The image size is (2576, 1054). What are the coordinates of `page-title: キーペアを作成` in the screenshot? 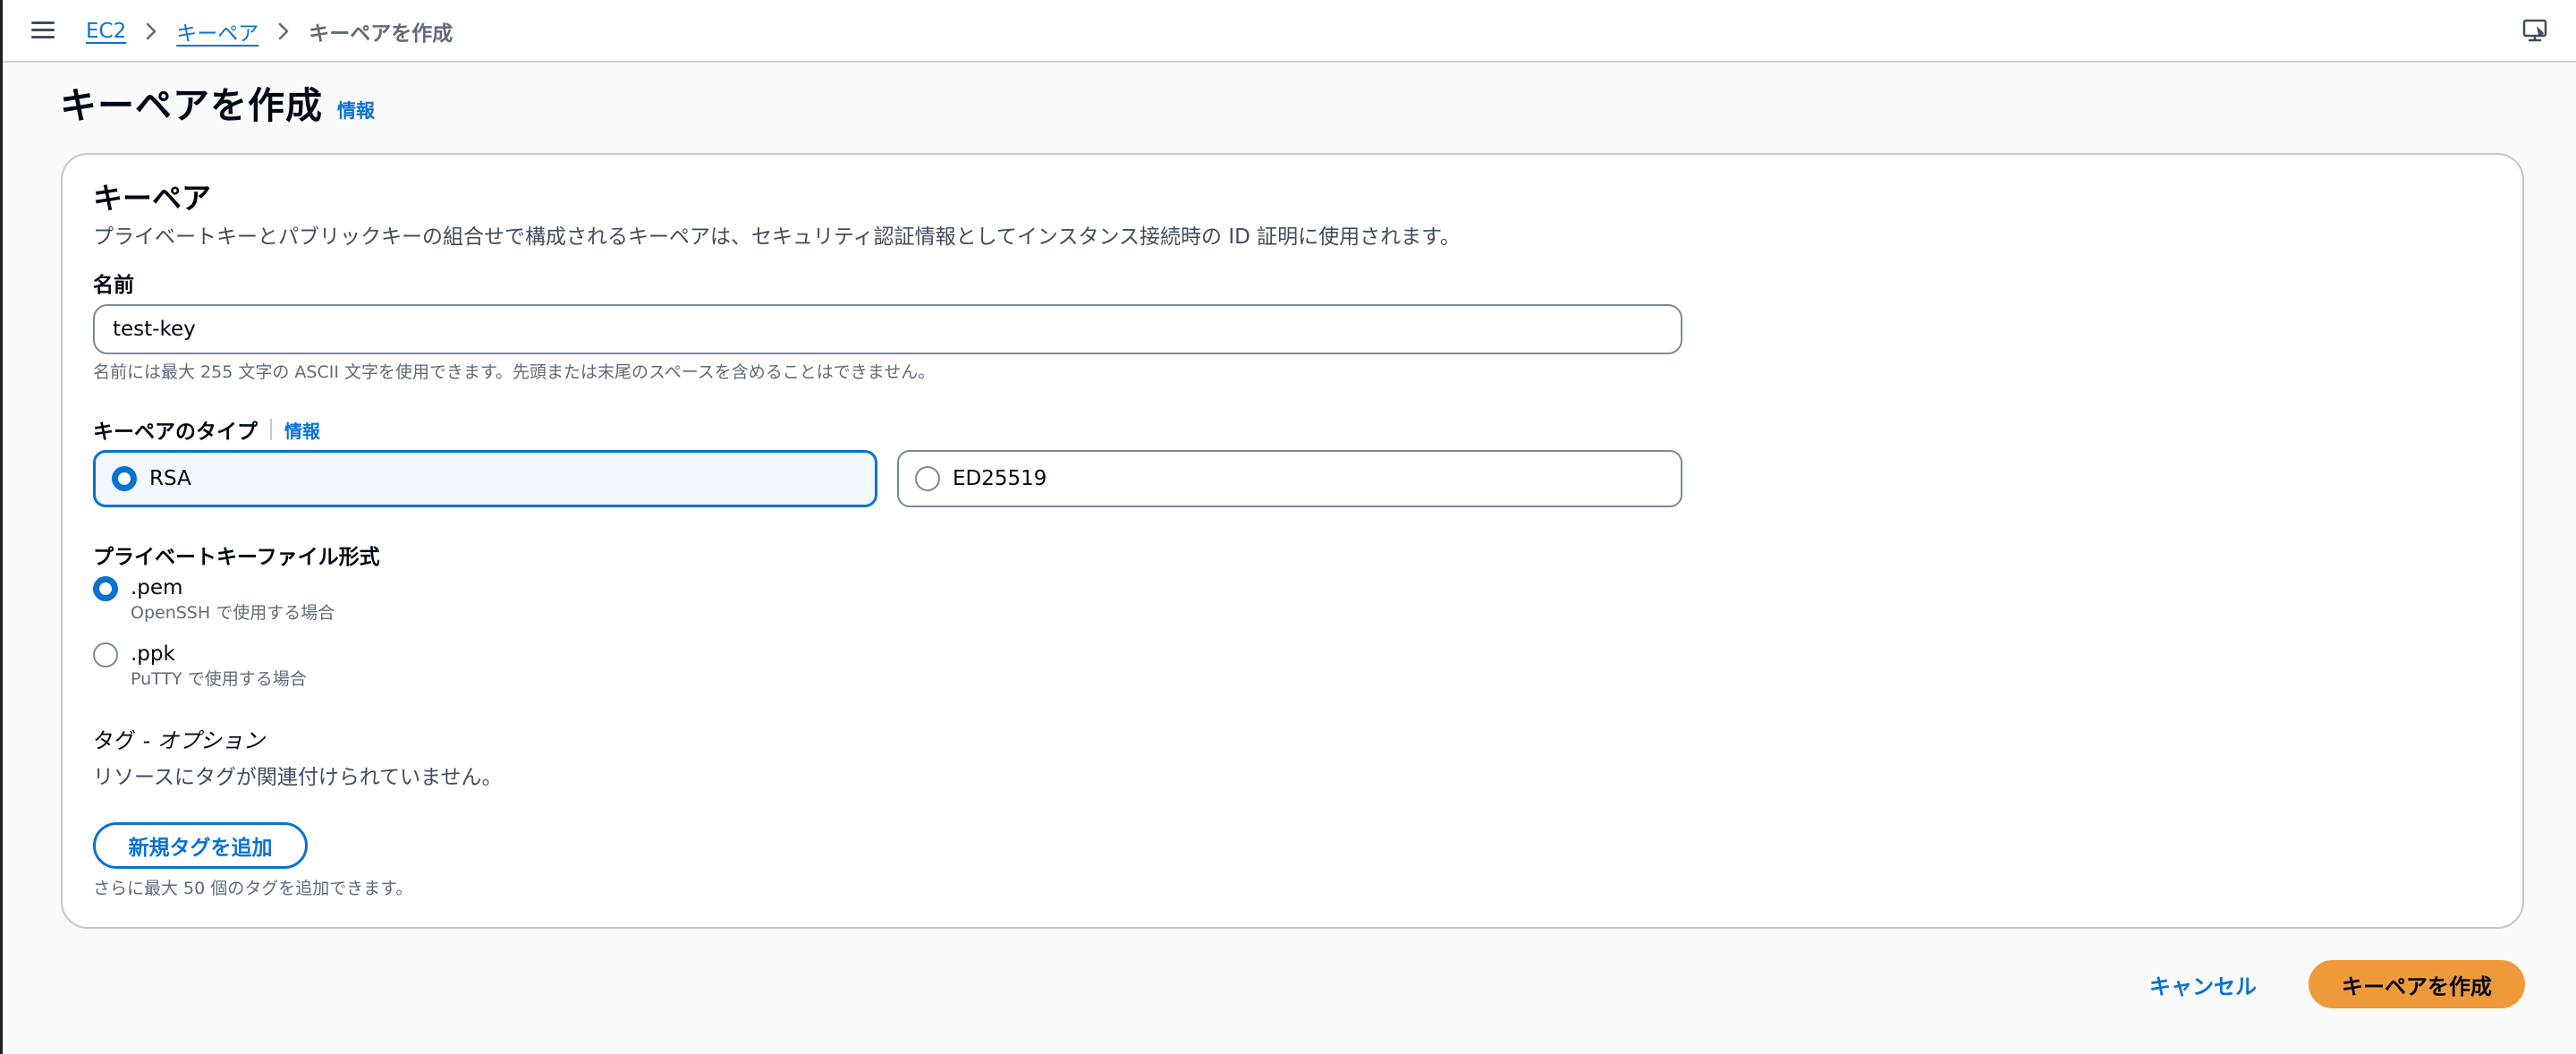 It's located at (191, 106).